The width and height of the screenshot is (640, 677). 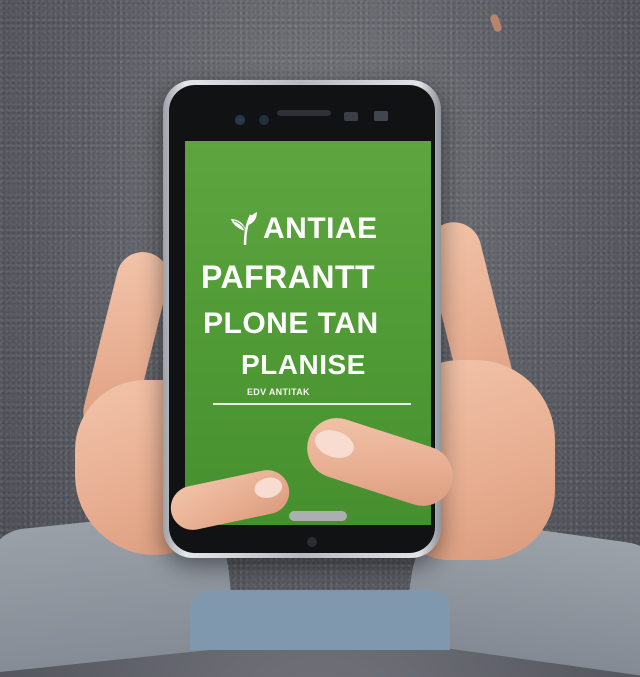 I want to click on home-button, so click(x=318, y=516).